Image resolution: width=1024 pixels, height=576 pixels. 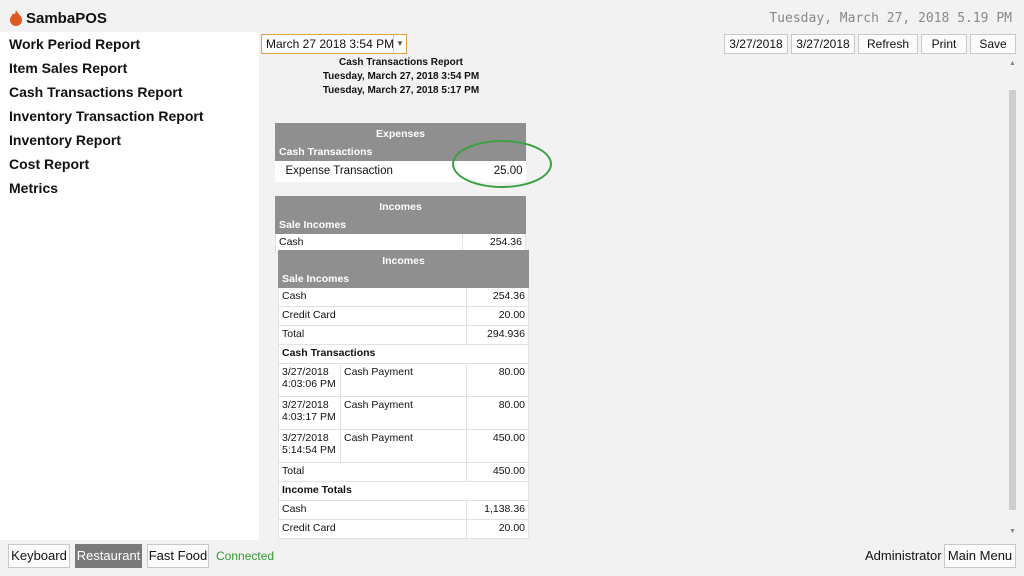 What do you see at coordinates (129, 92) in the screenshot?
I see `sidebar-item-cash-transactions-report: Cash Transactions Report` at bounding box center [129, 92].